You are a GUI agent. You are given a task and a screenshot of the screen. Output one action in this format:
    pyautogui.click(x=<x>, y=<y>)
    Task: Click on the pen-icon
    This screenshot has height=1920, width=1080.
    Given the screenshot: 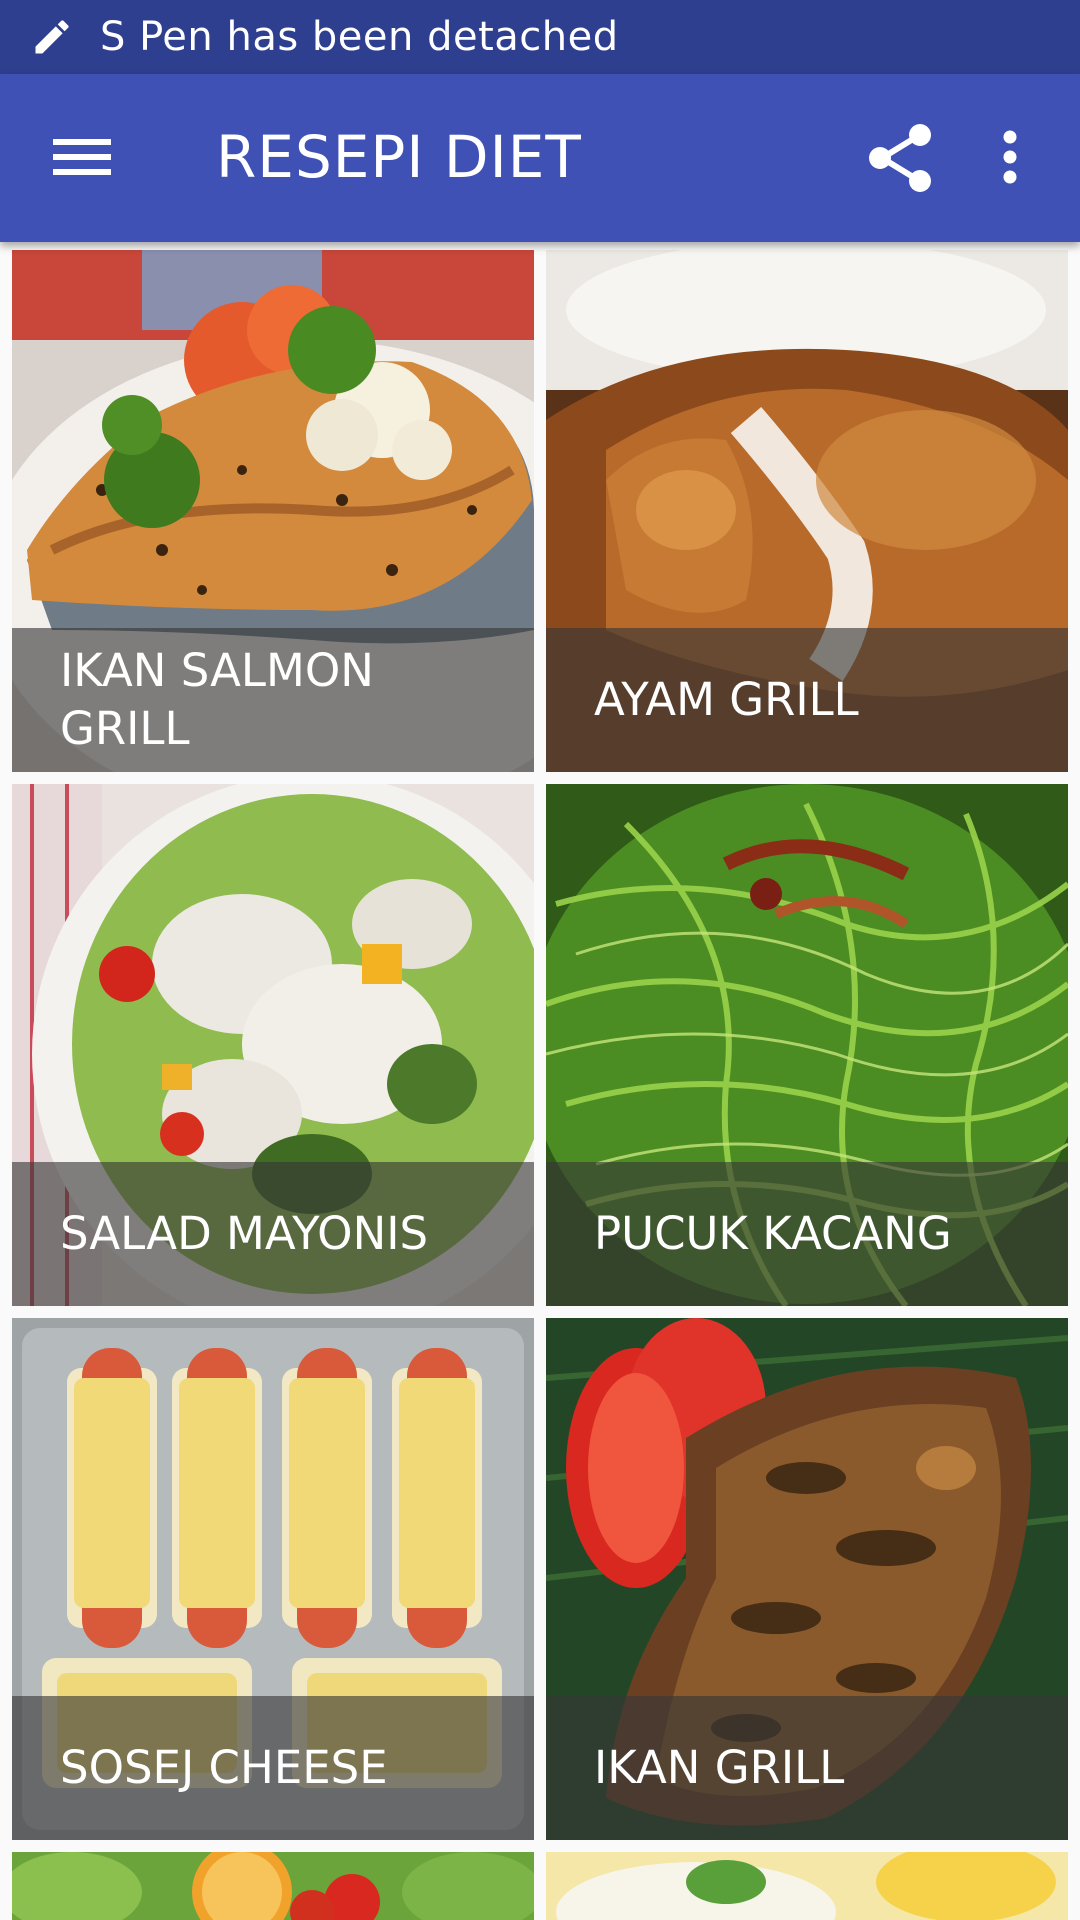 What is the action you would take?
    pyautogui.click(x=52, y=37)
    